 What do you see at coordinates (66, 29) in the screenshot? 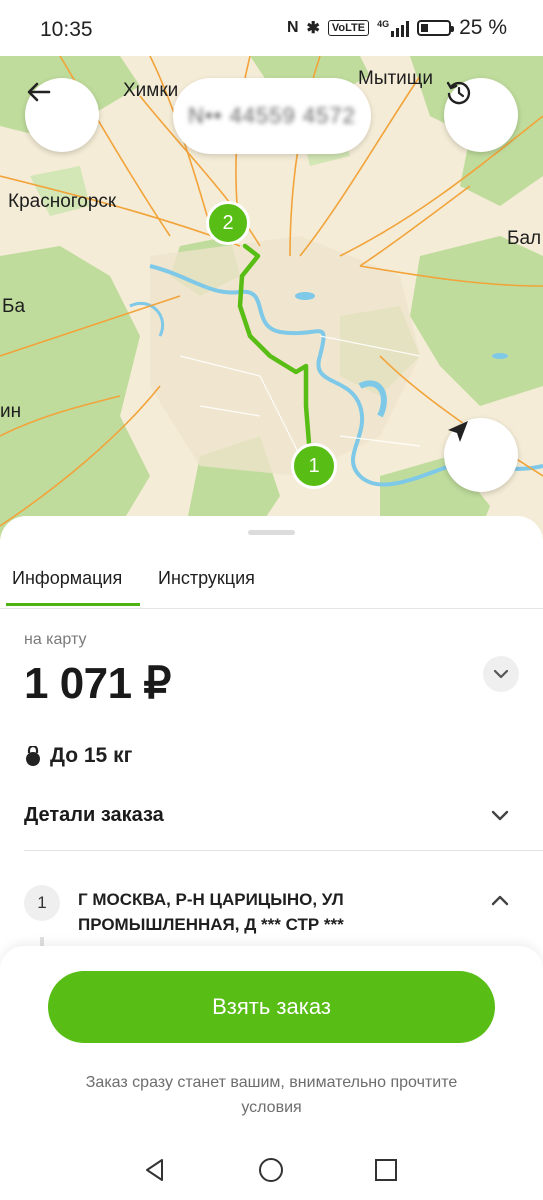
I see `status-time: 10:35` at bounding box center [66, 29].